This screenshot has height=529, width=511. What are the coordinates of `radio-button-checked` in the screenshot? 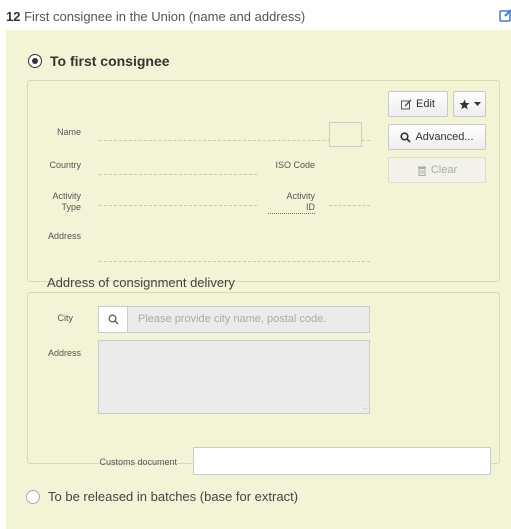 It's located at (35, 61).